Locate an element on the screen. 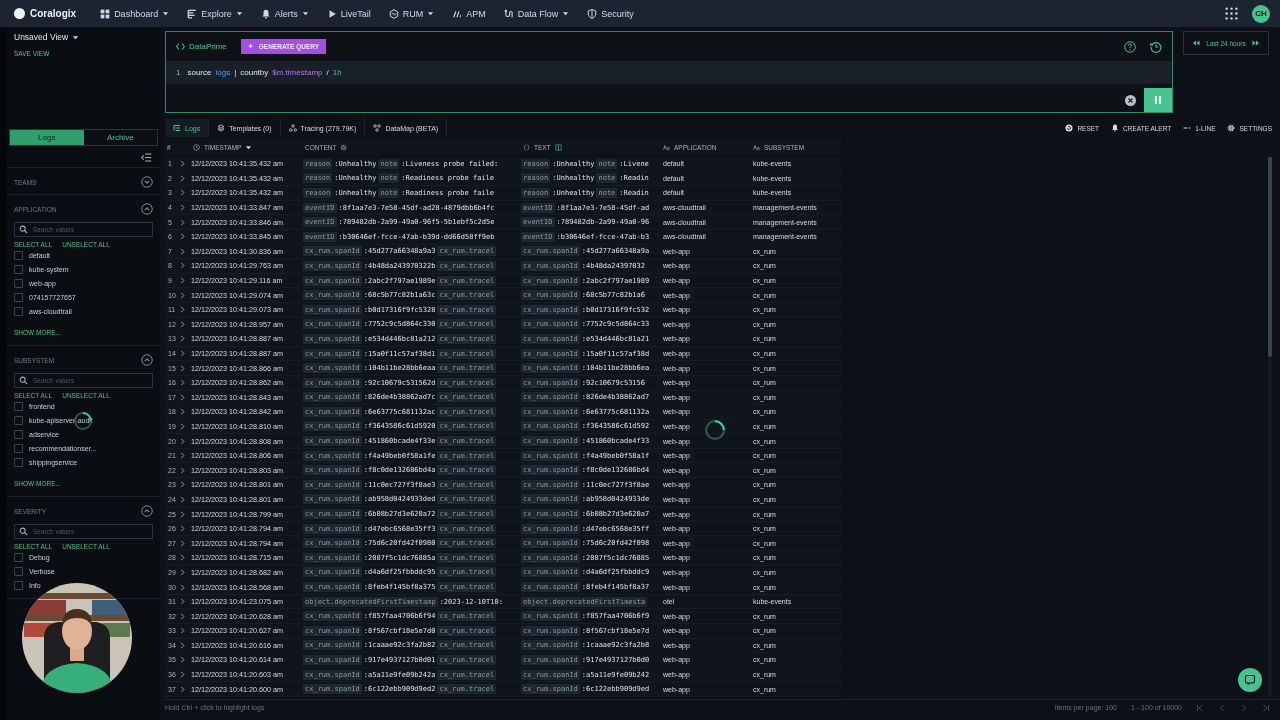 This screenshot has height=720, width=1280. nav-item: Explore is located at coordinates (215, 13).